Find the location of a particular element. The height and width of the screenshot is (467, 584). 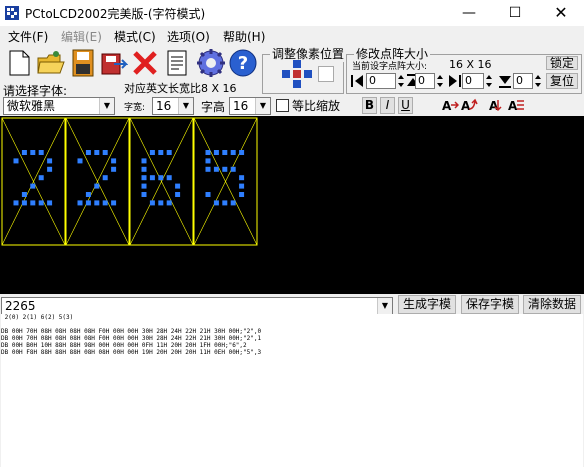

menu-edit: 编辑(E) is located at coordinates (81, 36).